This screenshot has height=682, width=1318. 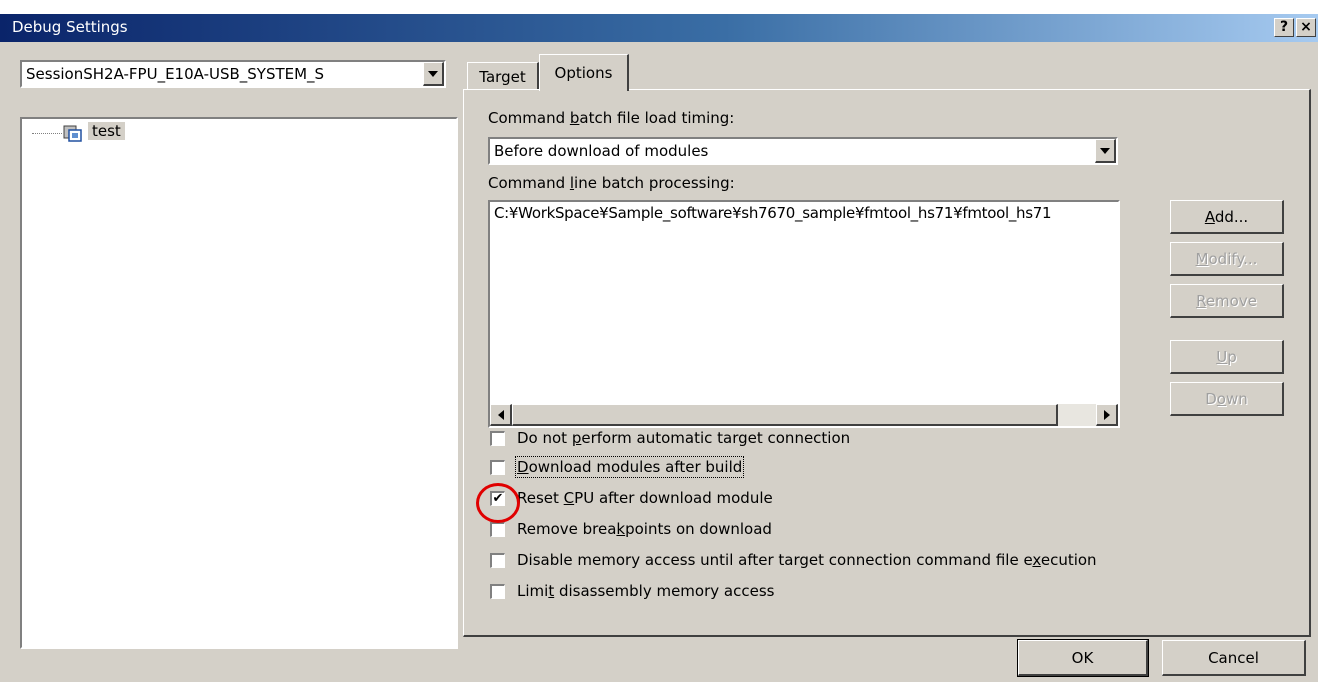 What do you see at coordinates (1284, 27) in the screenshot?
I see `help-button: ?` at bounding box center [1284, 27].